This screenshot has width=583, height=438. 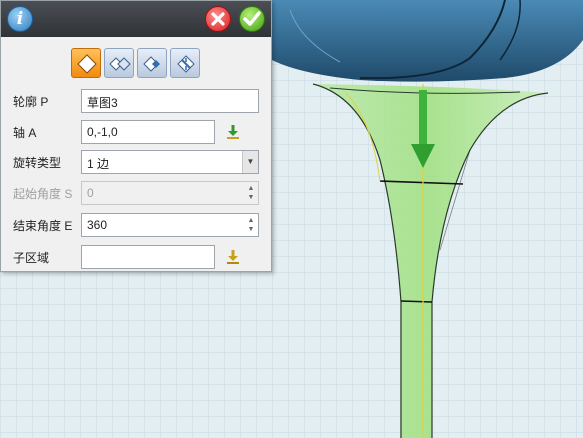 I want to click on cancel-button, so click(x=218, y=19).